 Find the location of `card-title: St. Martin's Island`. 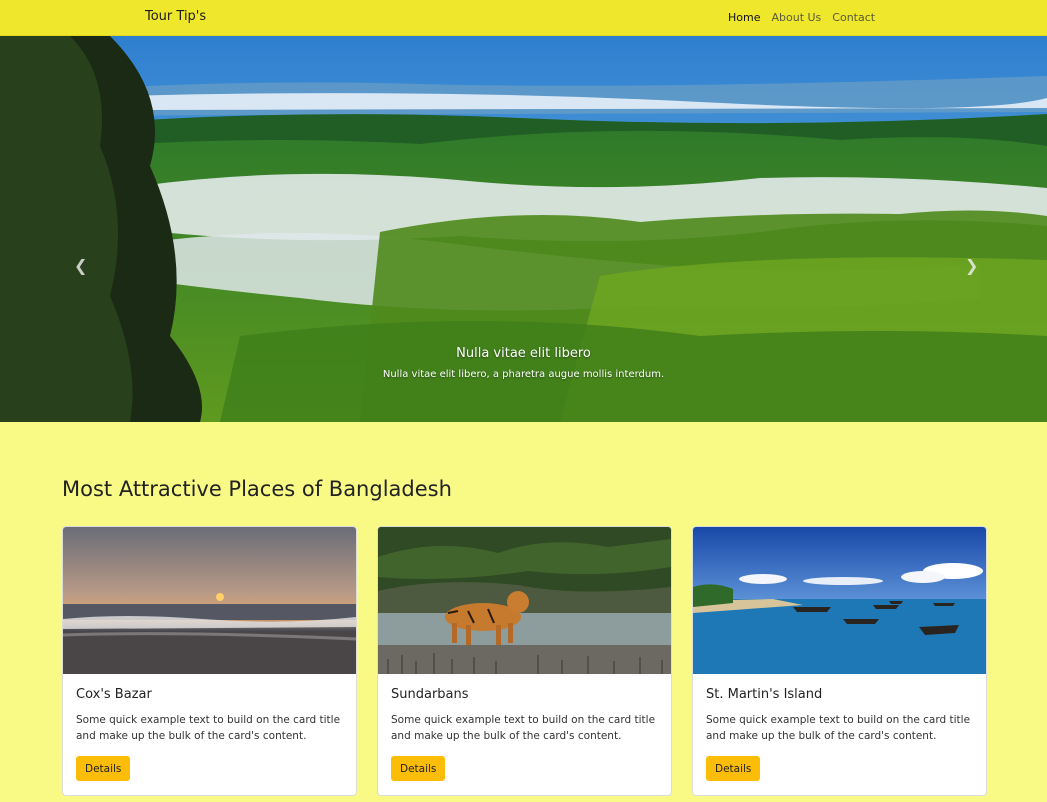

card-title: St. Martin's Island is located at coordinates (764, 694).